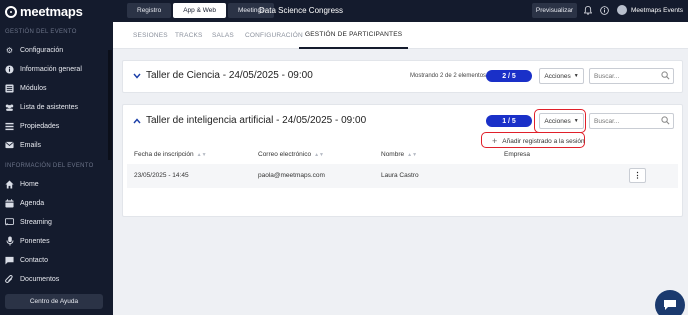  Describe the element at coordinates (36, 222) in the screenshot. I see `sidebar-item-label: Streaming` at that location.